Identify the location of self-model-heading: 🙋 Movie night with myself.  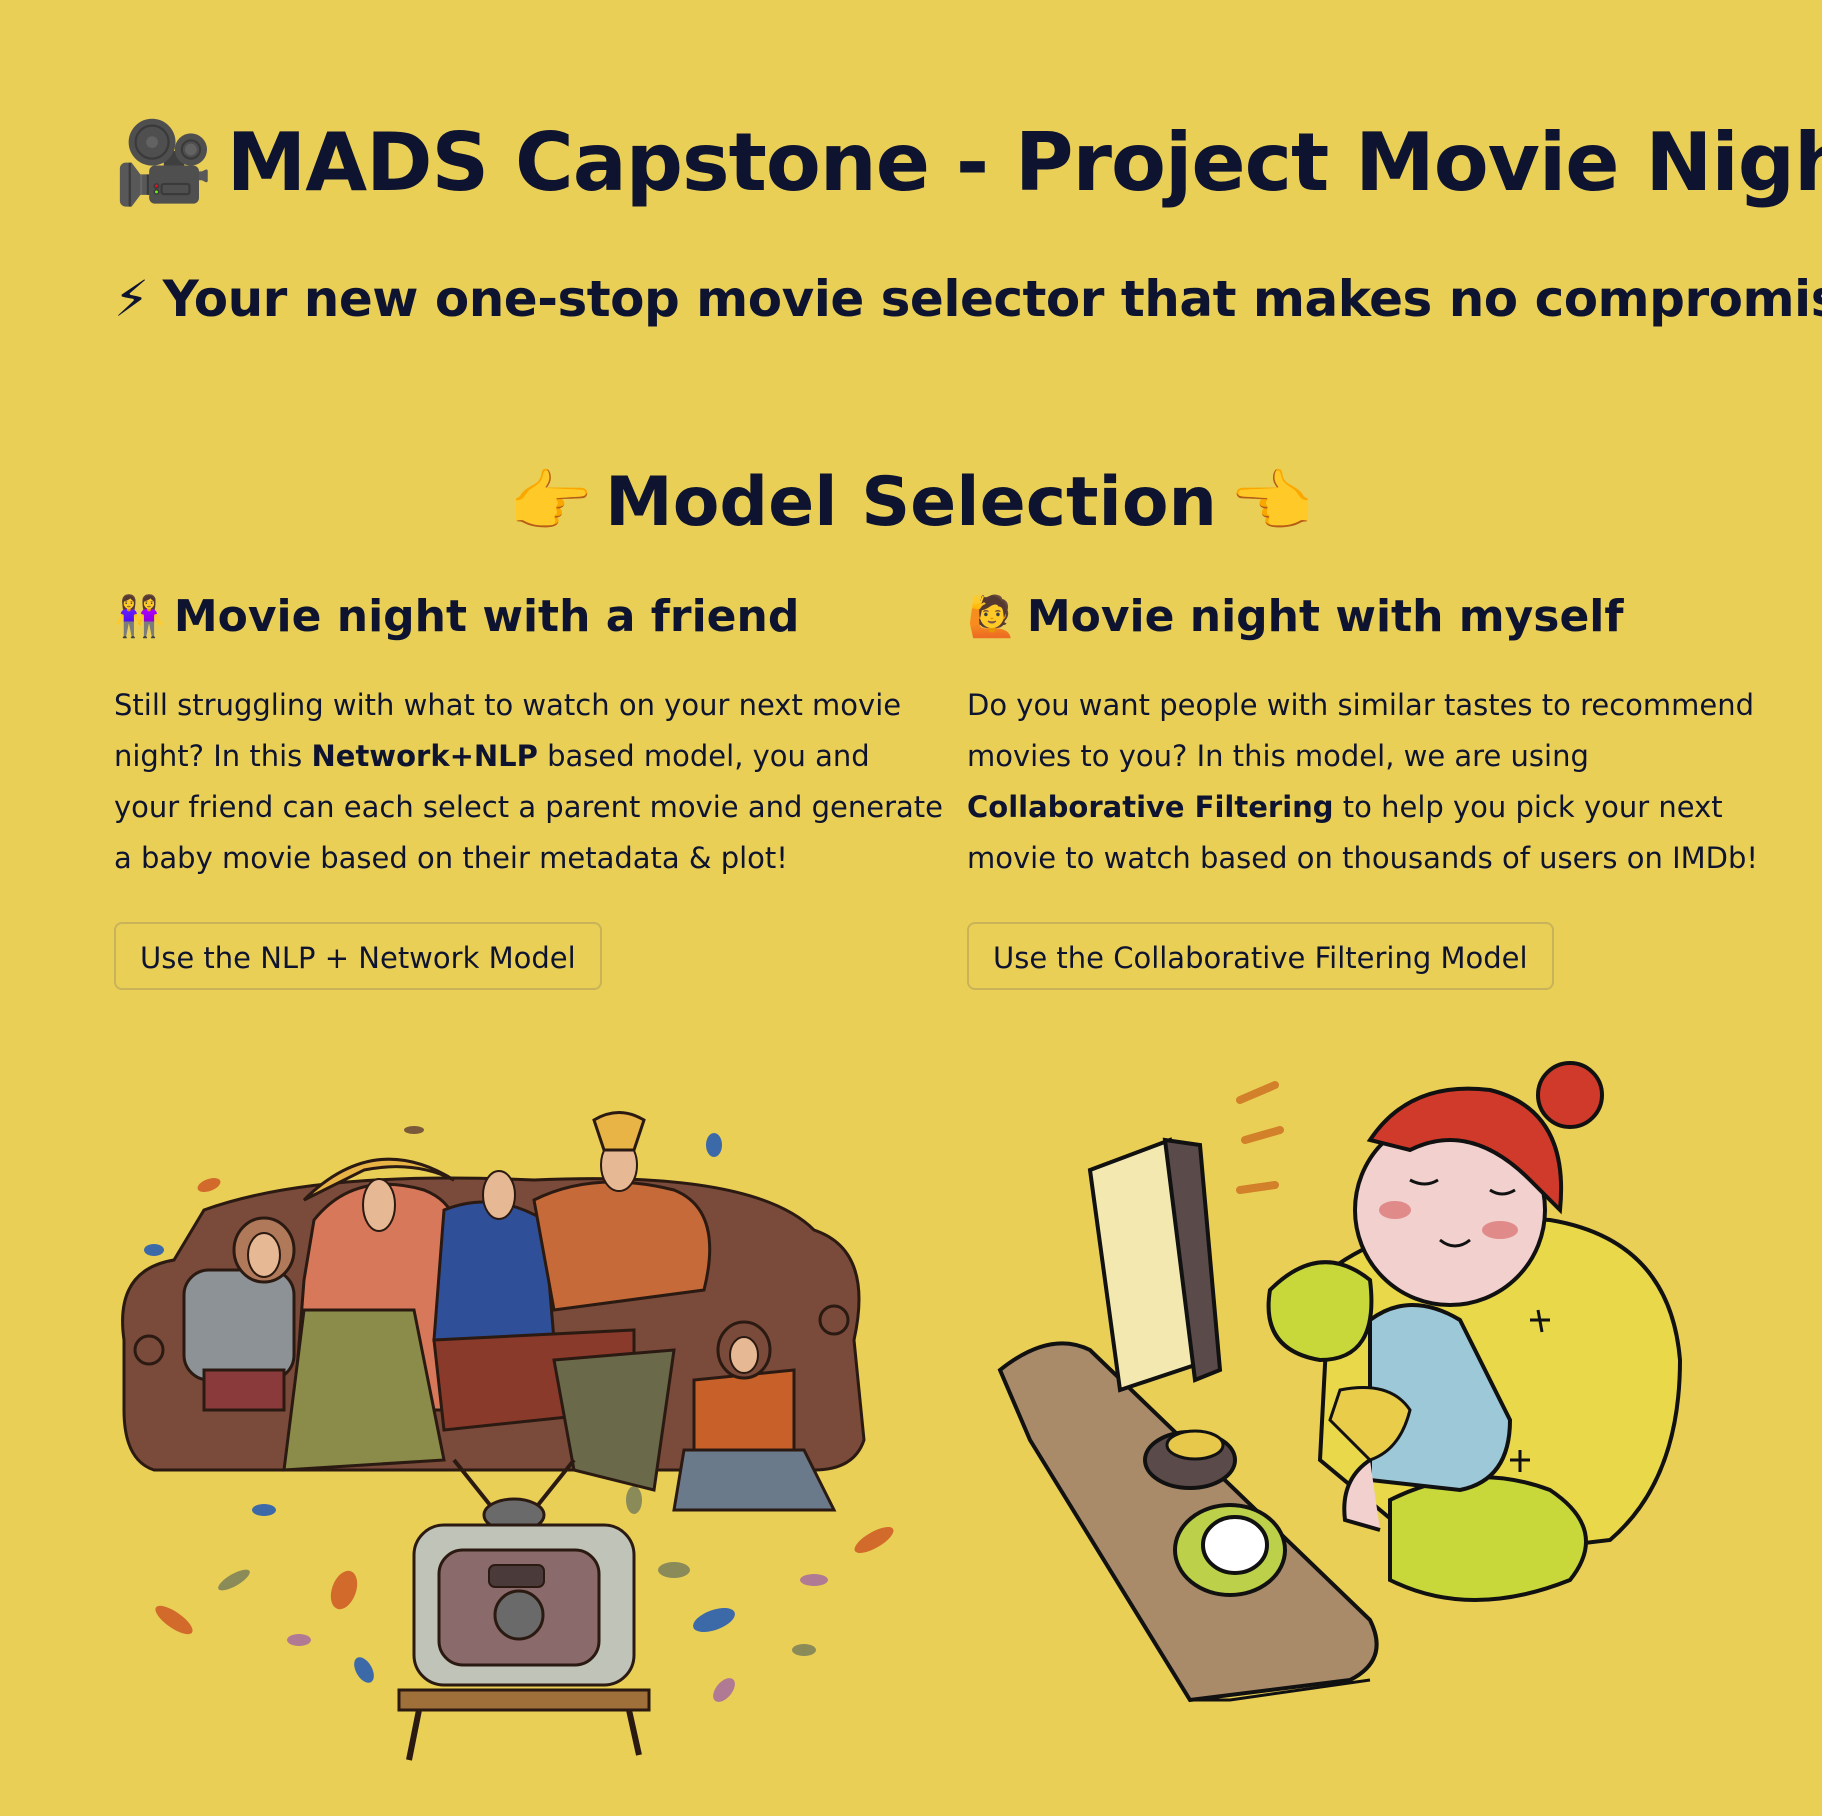
(1382, 616).